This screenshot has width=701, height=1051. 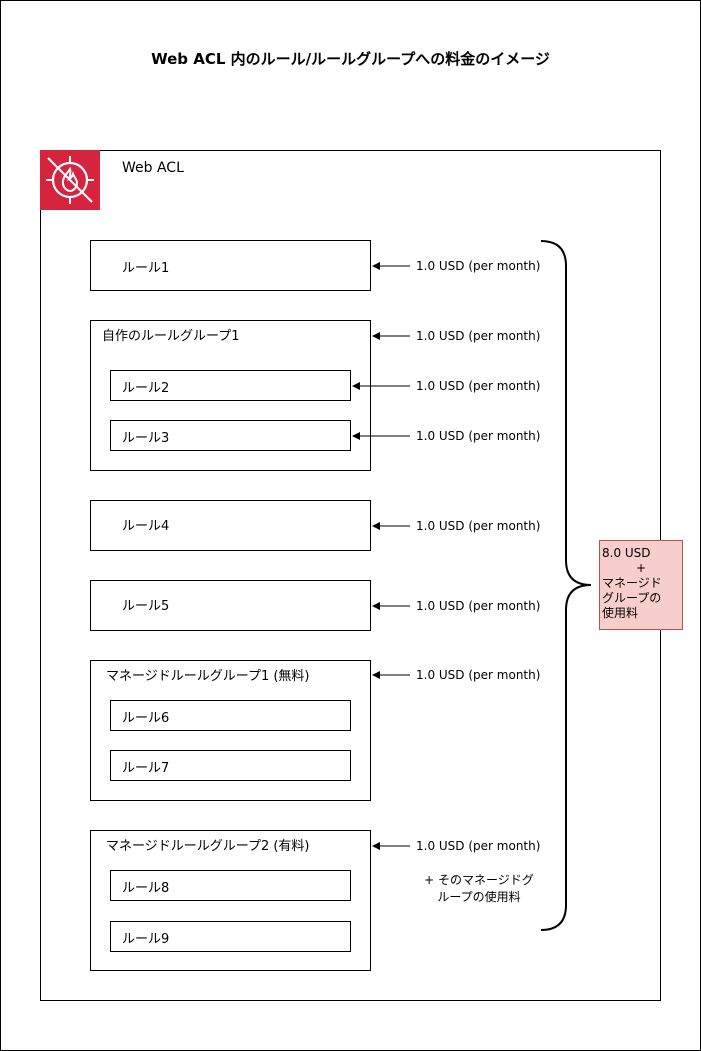 I want to click on total-line: マネージド, so click(x=632, y=583).